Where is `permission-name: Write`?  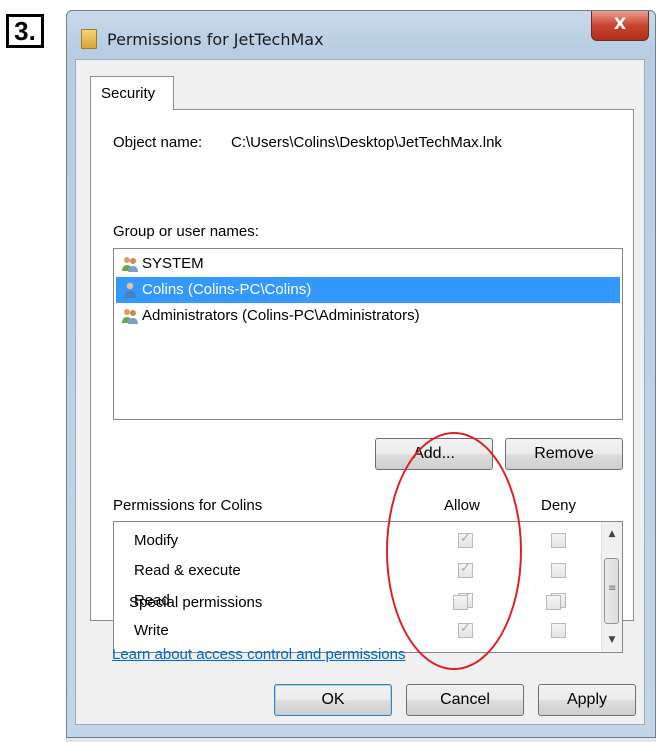
permission-name: Write is located at coordinates (151, 630).